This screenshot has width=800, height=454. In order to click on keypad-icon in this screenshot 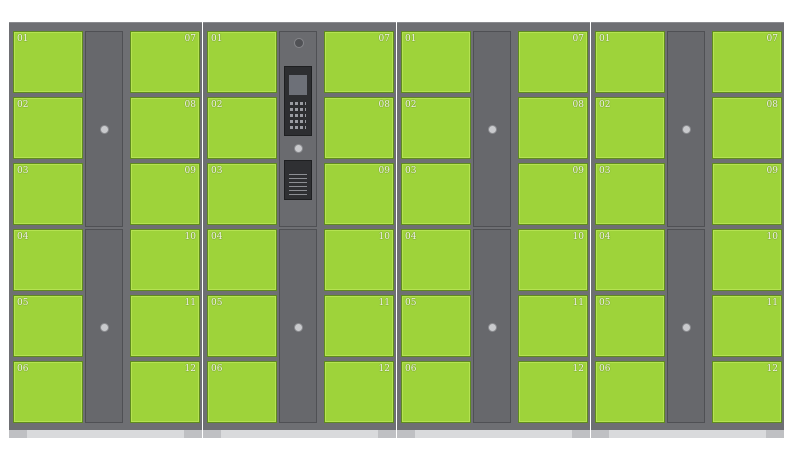, I will do `click(298, 115)`.